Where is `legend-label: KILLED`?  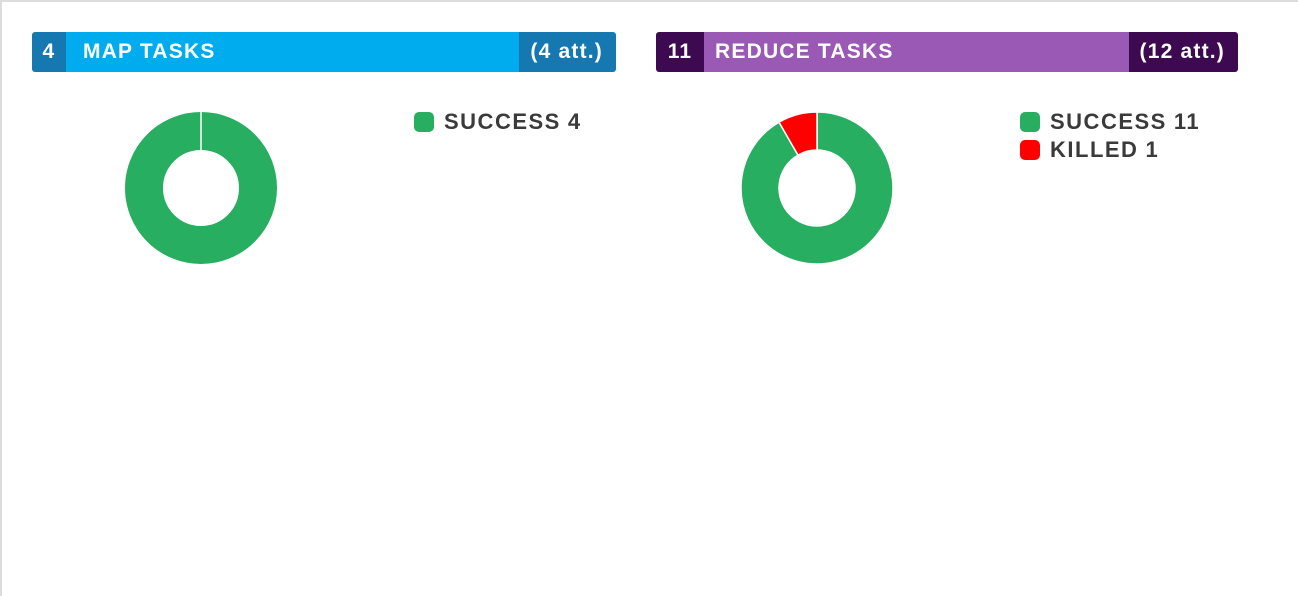
legend-label: KILLED is located at coordinates (1094, 149).